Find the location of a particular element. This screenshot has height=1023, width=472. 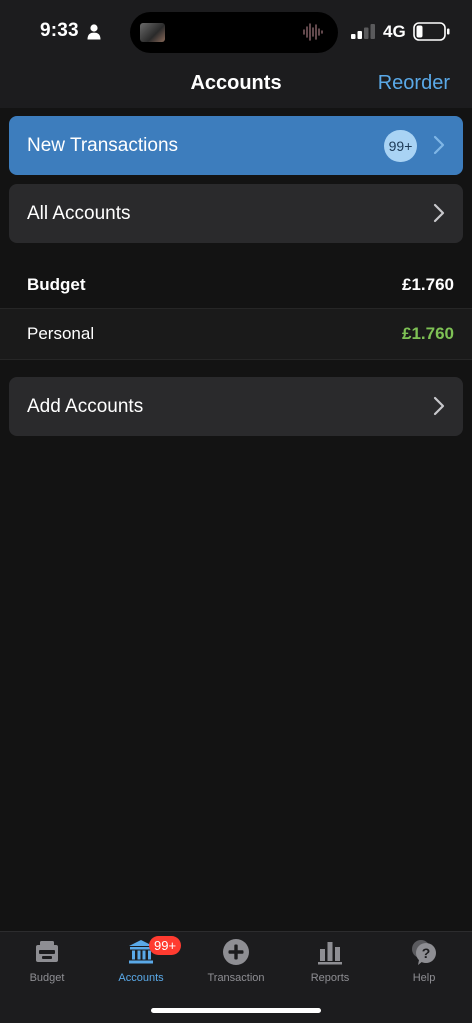

navigation-bar: Accounts Reorder is located at coordinates (236, 86).